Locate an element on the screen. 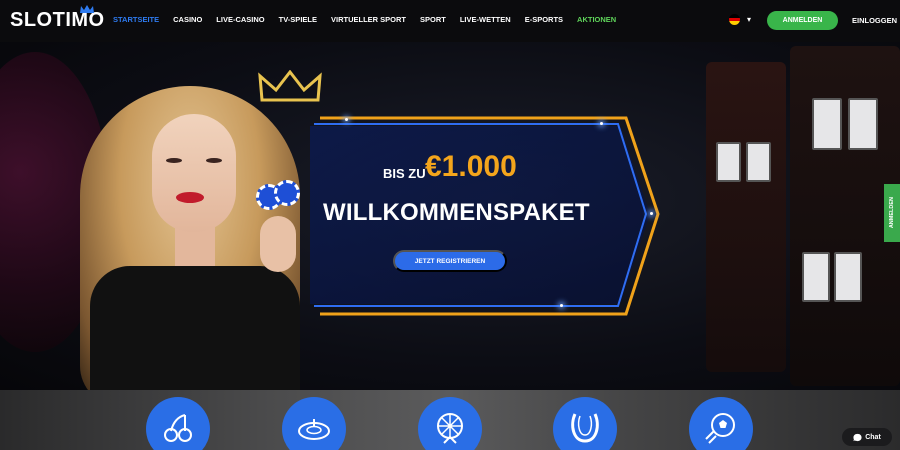  nav-item-startseite: STARTSEITE is located at coordinates (136, 19).